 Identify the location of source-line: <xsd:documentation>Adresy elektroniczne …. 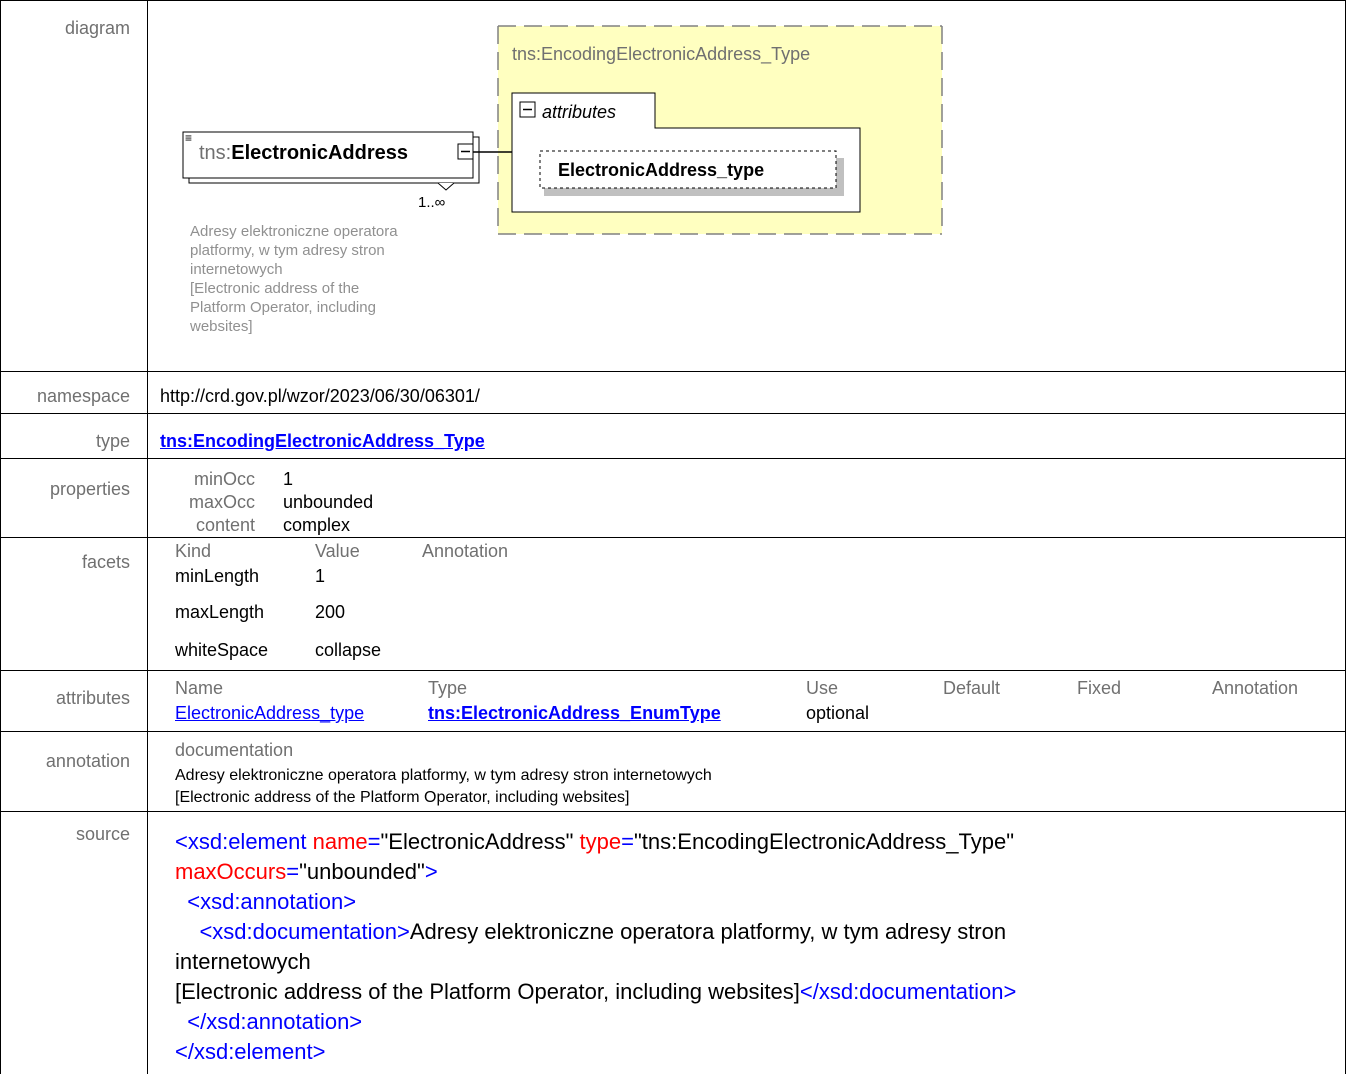
(603, 931).